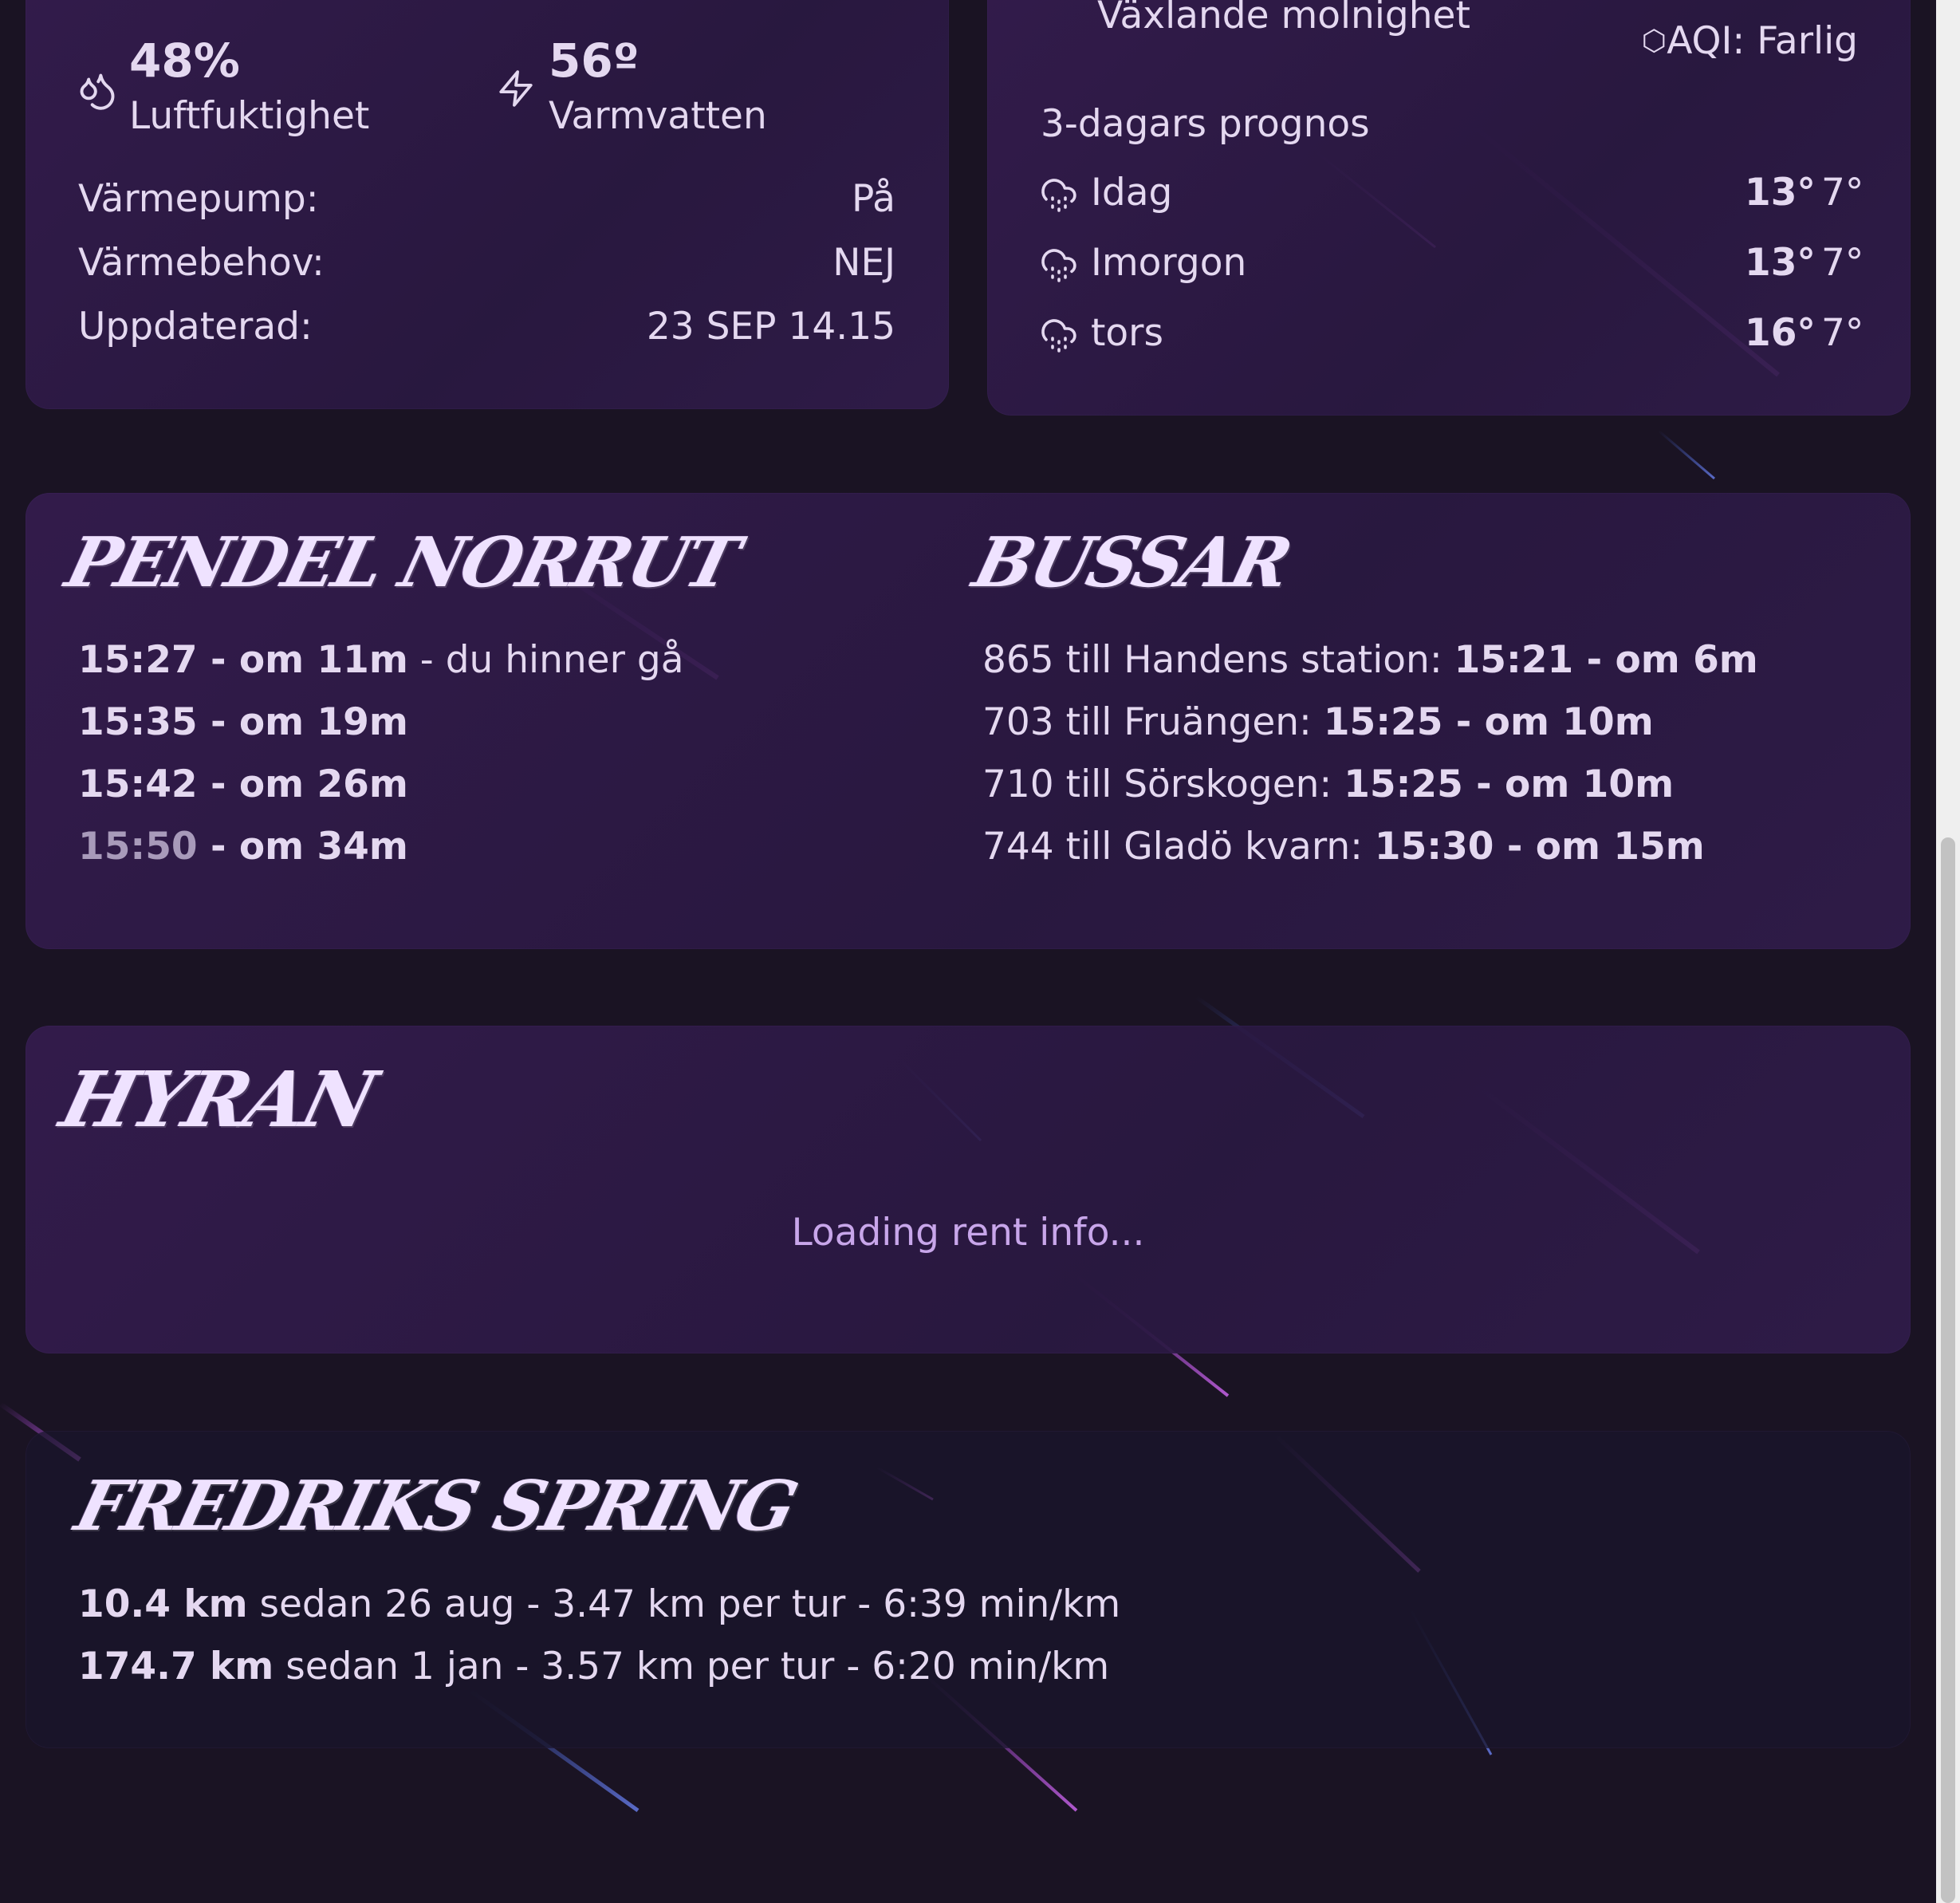 The height and width of the screenshot is (1903, 1960). What do you see at coordinates (1780, 263) in the screenshot?
I see `forecast-high-1: 13°` at bounding box center [1780, 263].